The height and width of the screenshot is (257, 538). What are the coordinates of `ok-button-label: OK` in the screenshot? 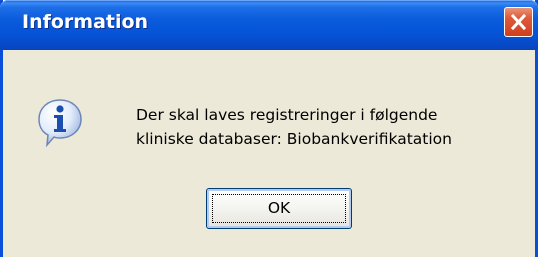 It's located at (279, 208).